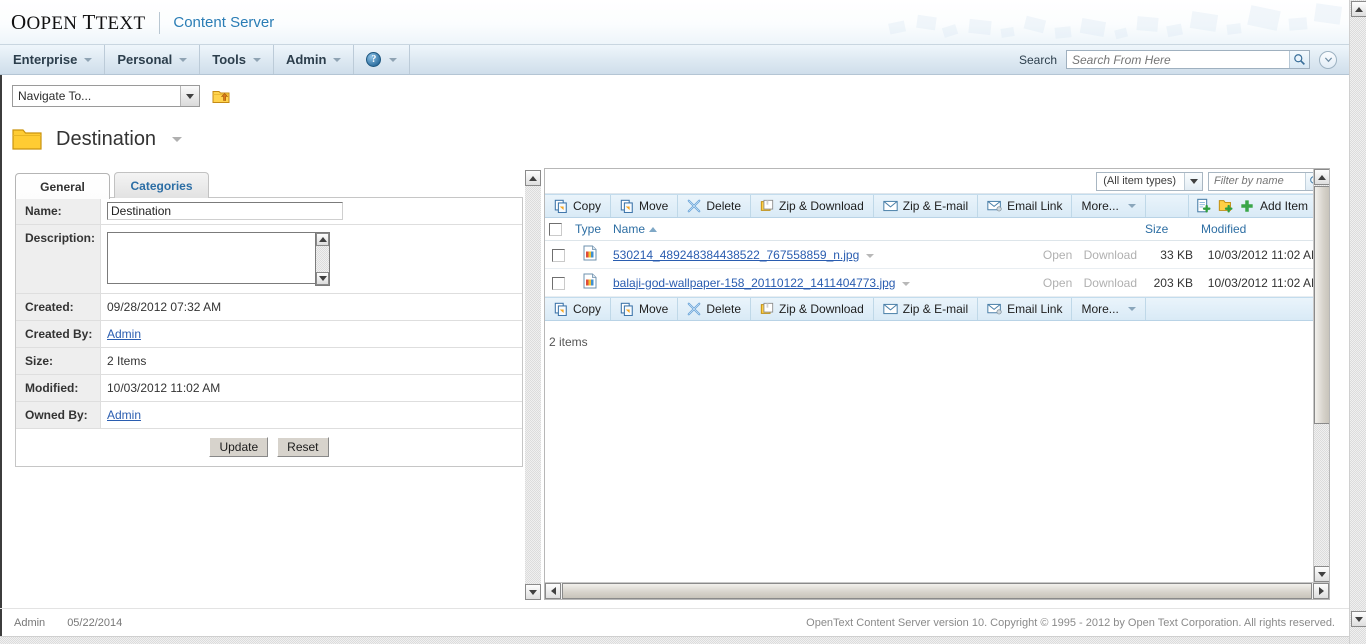 This screenshot has width=1366, height=644. What do you see at coordinates (303, 447) in the screenshot?
I see `reset-button: Reset` at bounding box center [303, 447].